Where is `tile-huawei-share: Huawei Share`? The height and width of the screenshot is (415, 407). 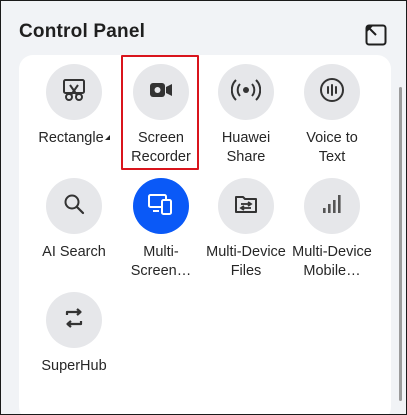
tile-huawei-share: Huawei Share is located at coordinates (246, 115).